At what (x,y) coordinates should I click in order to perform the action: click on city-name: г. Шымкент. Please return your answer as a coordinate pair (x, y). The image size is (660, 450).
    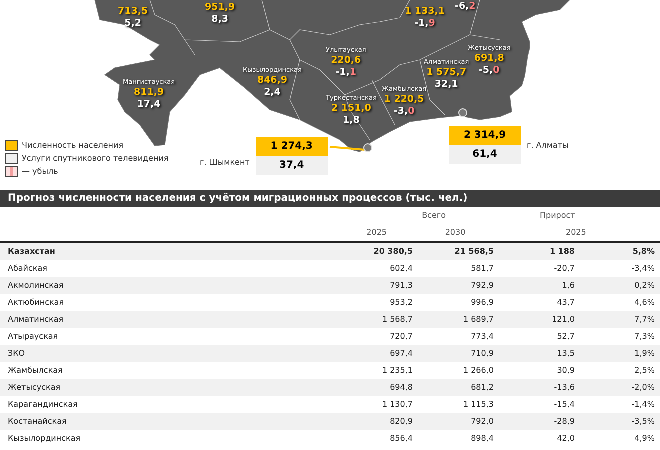
    Looking at the image, I should click on (225, 162).